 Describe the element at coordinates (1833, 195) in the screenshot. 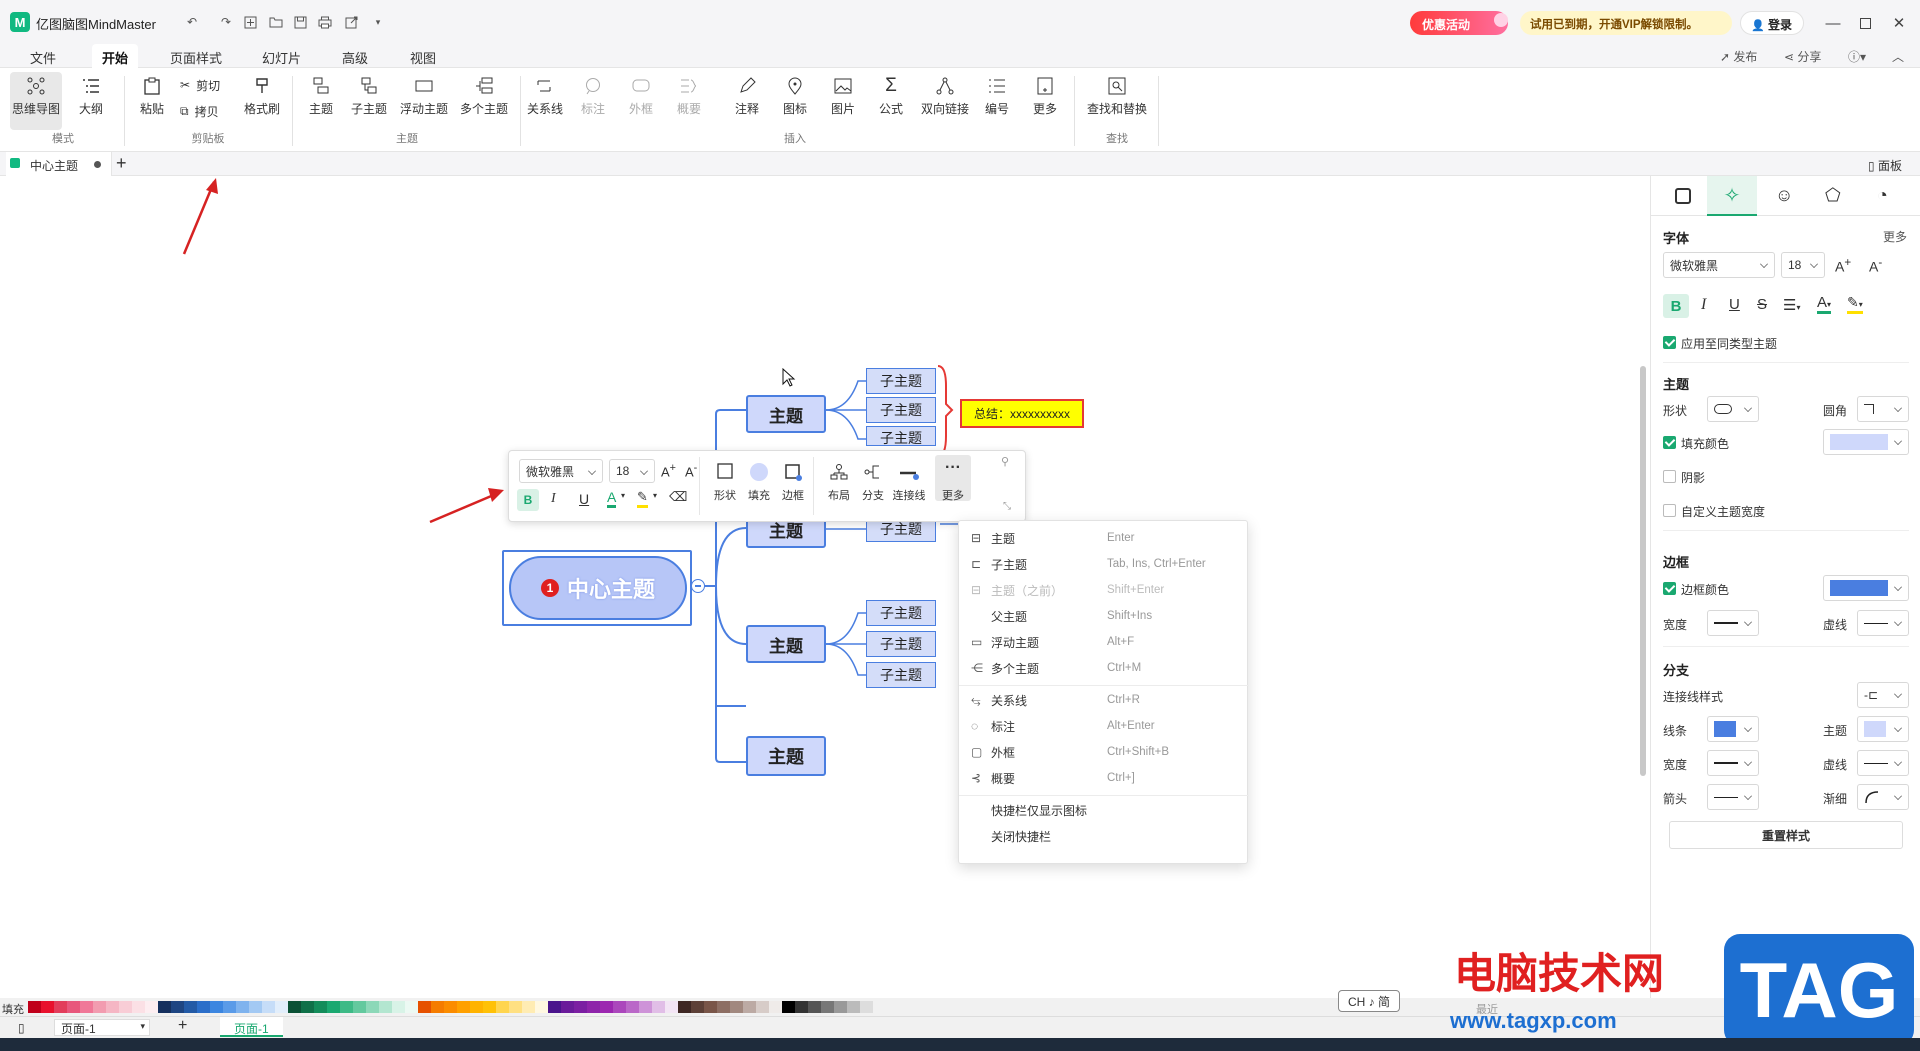

I see `theme-tab-icon: ⬠` at that location.